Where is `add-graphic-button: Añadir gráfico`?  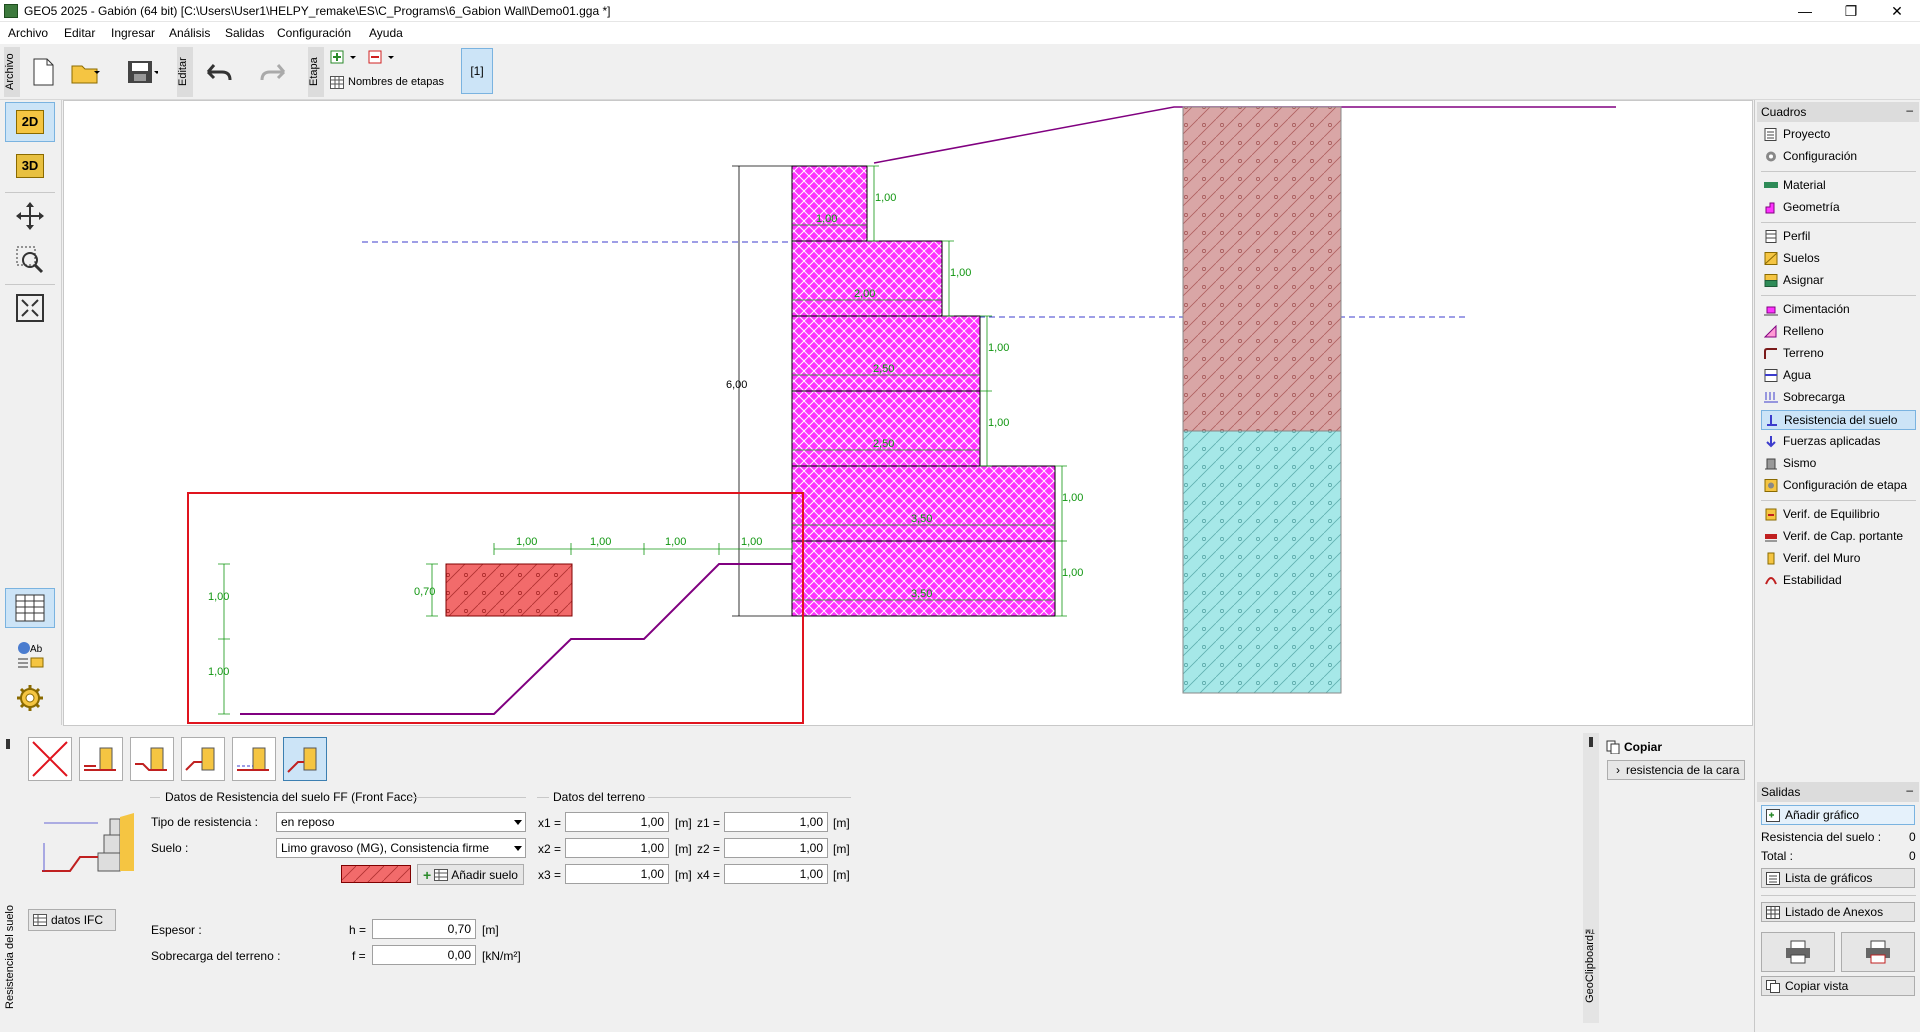 add-graphic-button: Añadir gráfico is located at coordinates (1838, 815).